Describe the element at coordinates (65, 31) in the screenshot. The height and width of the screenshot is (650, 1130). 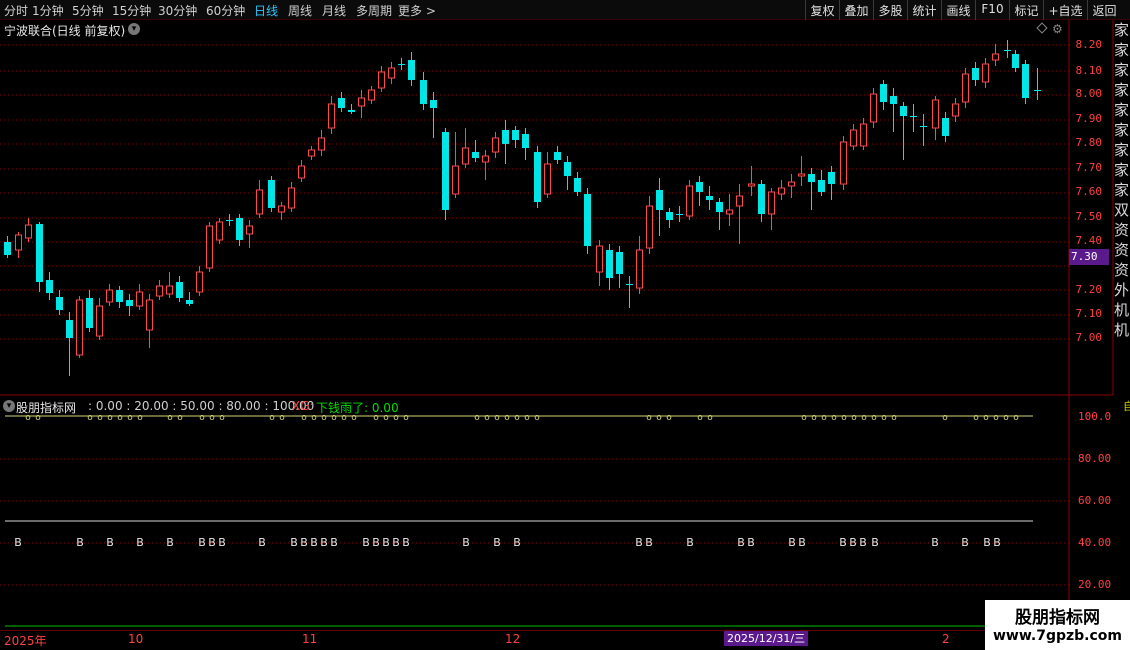
I see `chart-title: 宁波联合(日线 前复权)` at that location.